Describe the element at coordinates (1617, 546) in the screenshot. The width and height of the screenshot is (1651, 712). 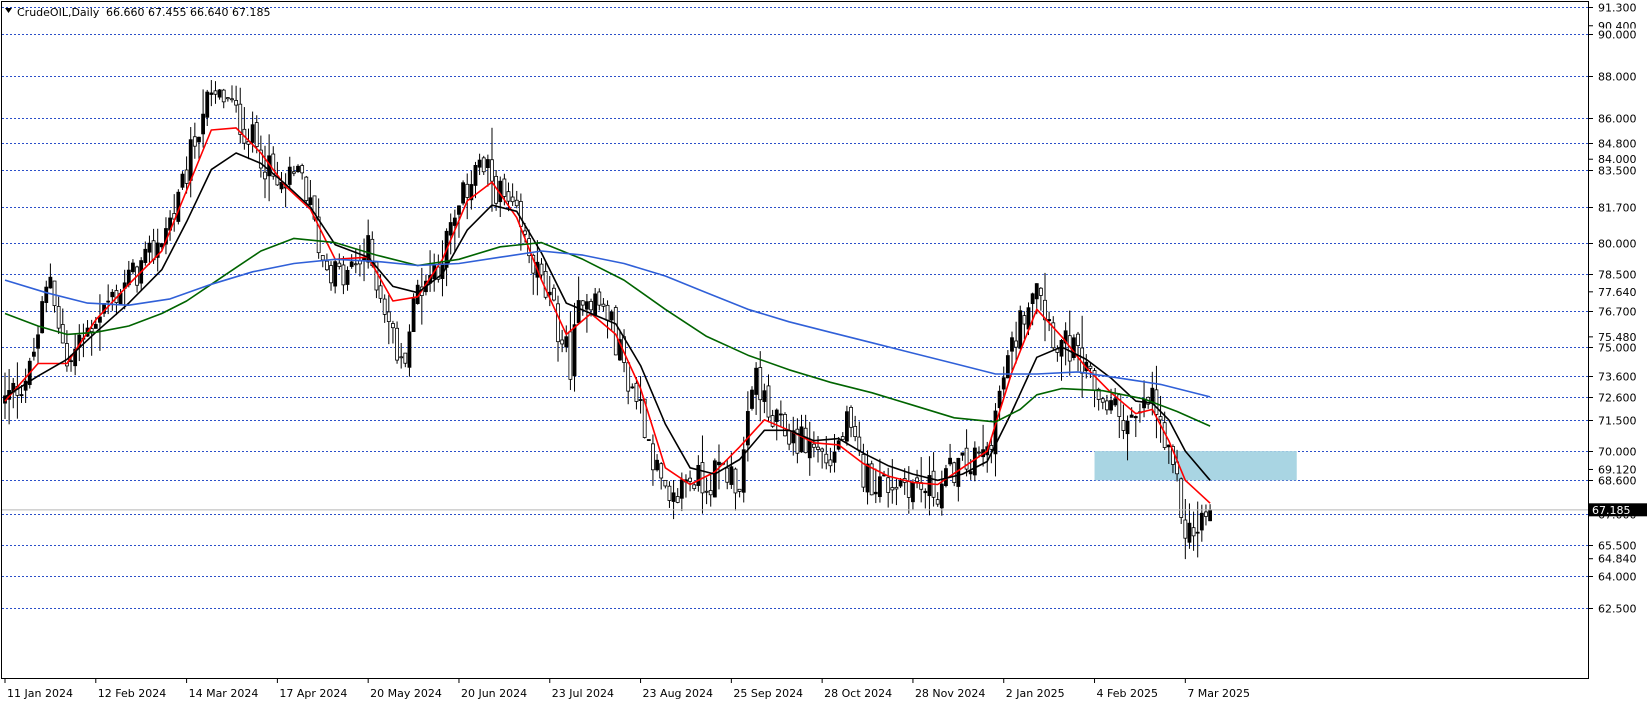
I see `gridline-label: 65.500` at that location.